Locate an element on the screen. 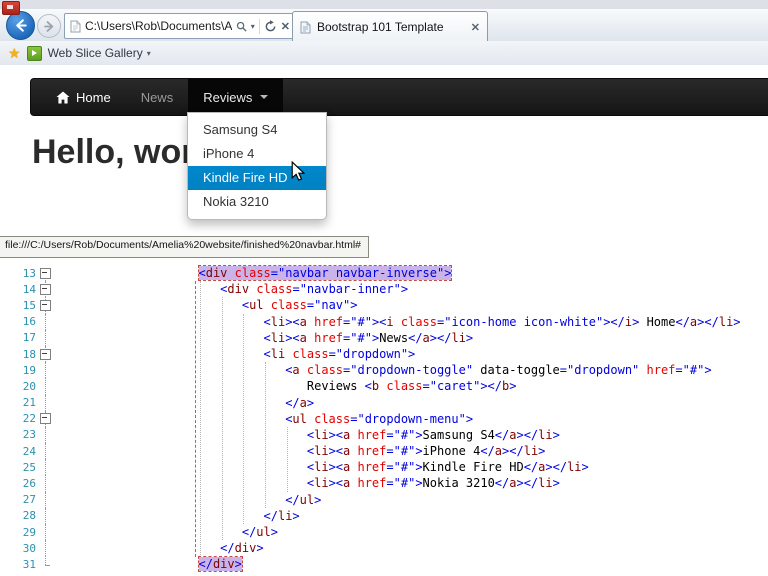 The width and height of the screenshot is (768, 576). nav-item-label: News is located at coordinates (157, 97).